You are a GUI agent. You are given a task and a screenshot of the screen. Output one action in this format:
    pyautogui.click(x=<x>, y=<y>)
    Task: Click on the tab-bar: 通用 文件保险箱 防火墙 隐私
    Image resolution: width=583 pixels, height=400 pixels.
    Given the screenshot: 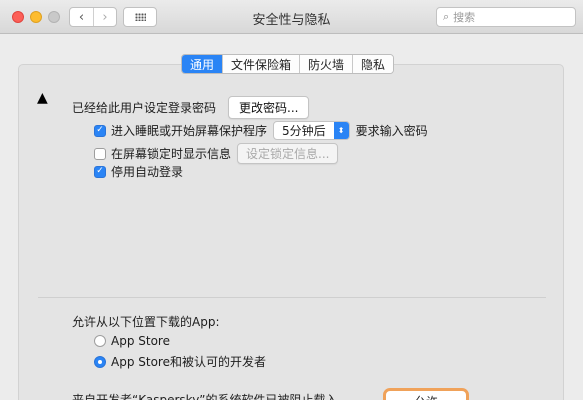 What is the action you would take?
    pyautogui.click(x=288, y=64)
    